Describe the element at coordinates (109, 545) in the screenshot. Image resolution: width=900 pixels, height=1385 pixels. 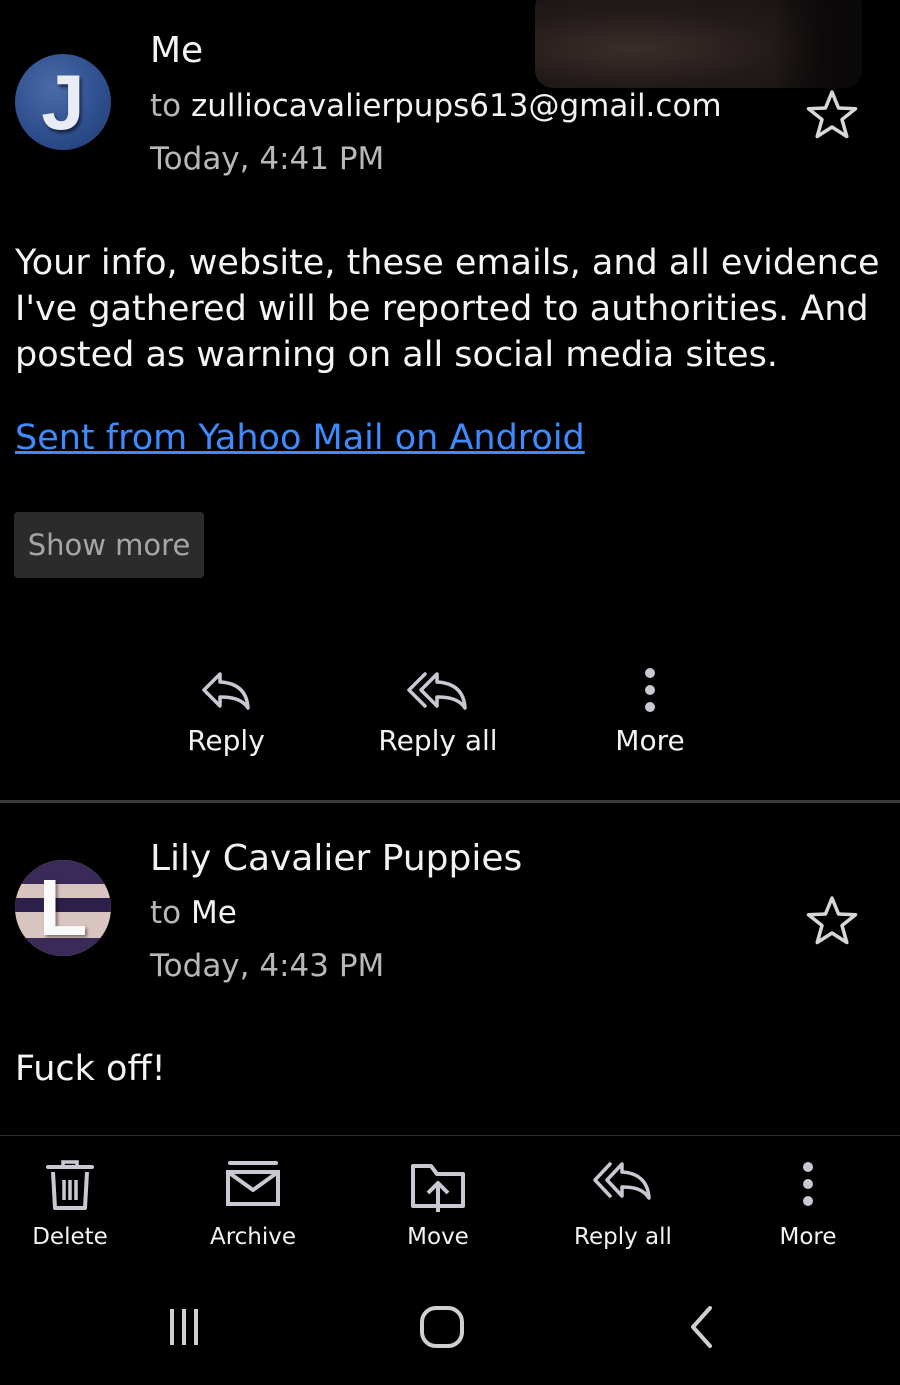
I see `show-more-button: Show more` at that location.